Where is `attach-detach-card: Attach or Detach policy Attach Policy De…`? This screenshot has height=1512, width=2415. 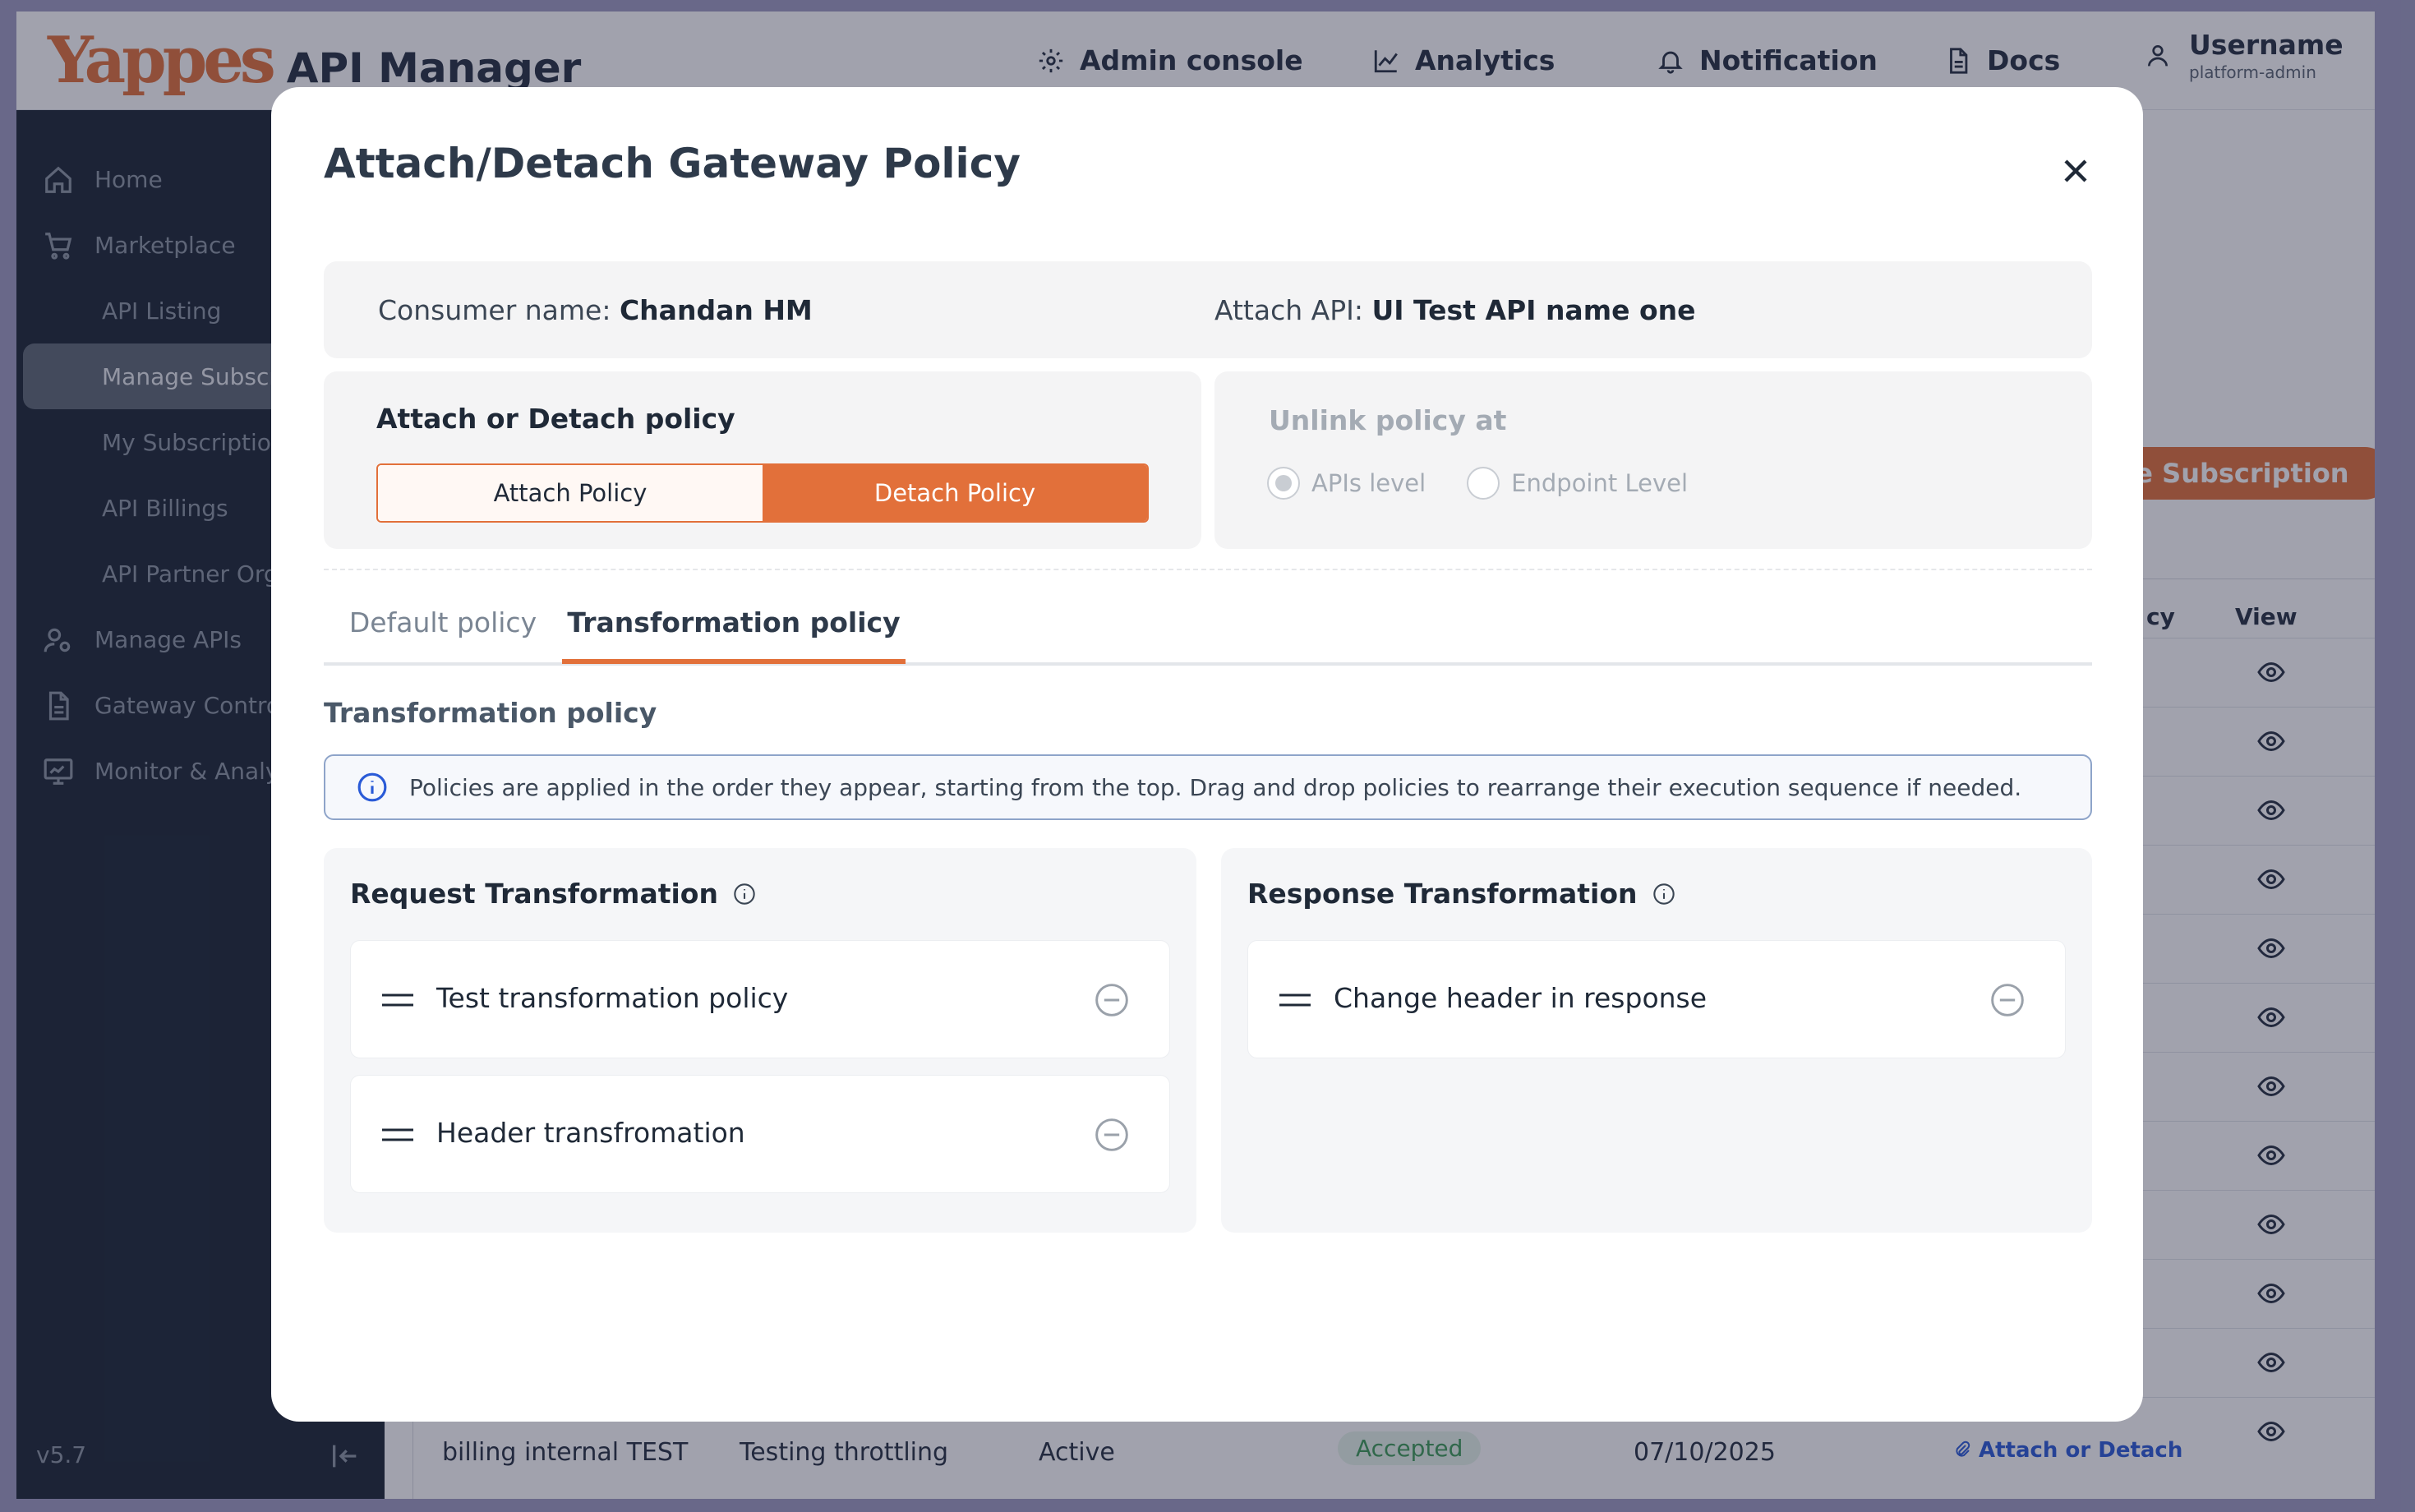 attach-detach-card: Attach or Detach policy Attach Policy De… is located at coordinates (763, 460).